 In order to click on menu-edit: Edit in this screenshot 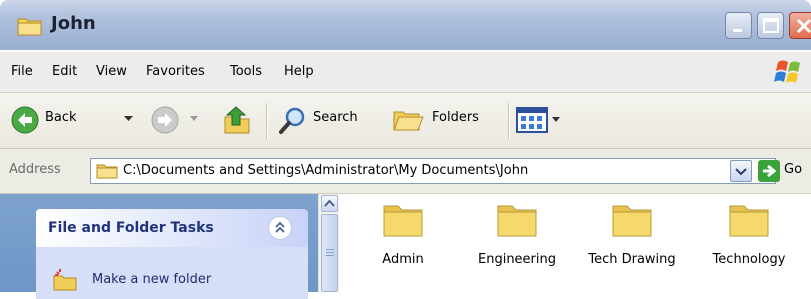, I will do `click(64, 71)`.